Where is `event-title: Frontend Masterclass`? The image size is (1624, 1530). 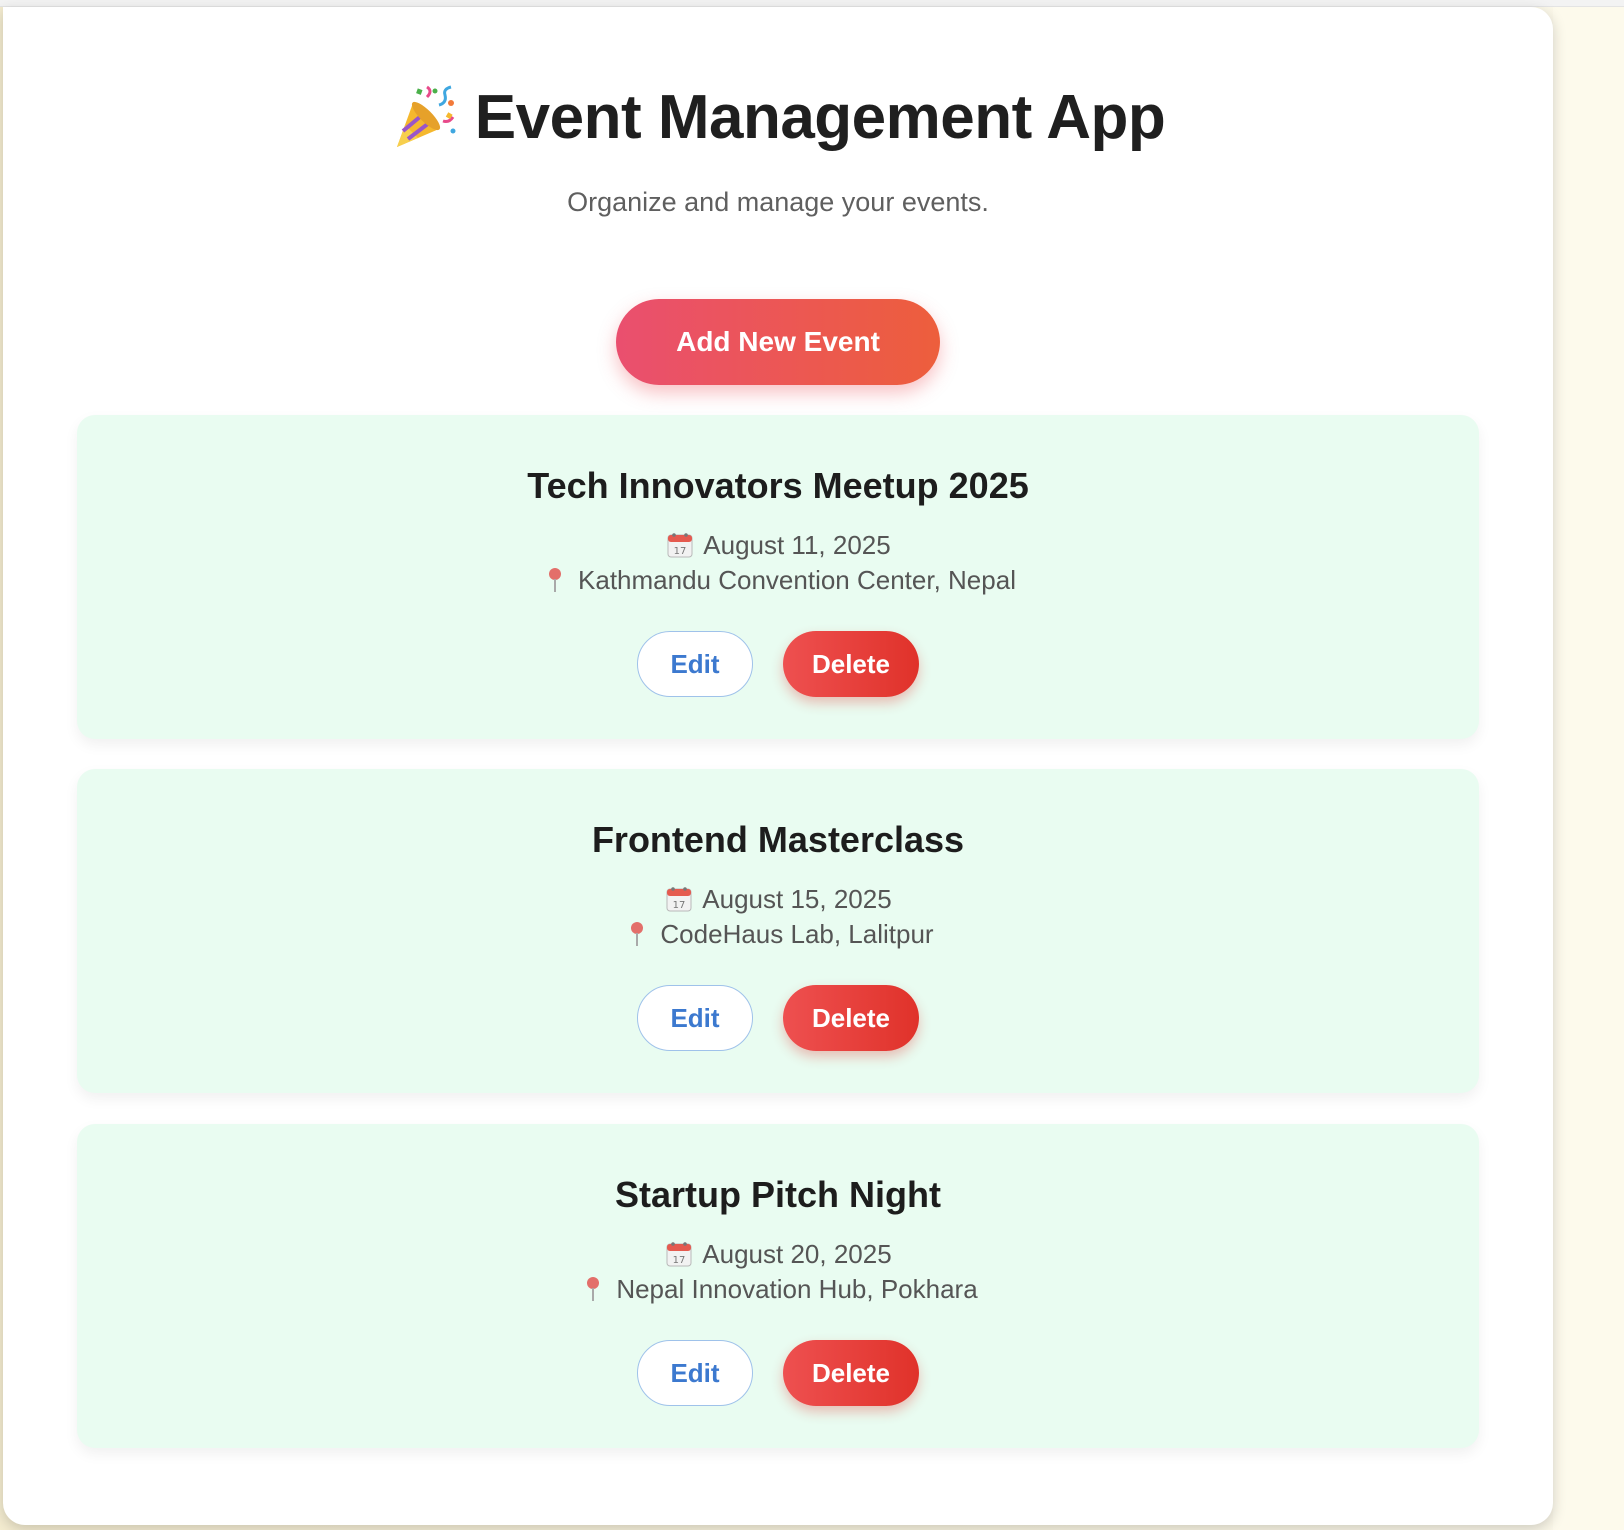
event-title: Frontend Masterclass is located at coordinates (778, 839).